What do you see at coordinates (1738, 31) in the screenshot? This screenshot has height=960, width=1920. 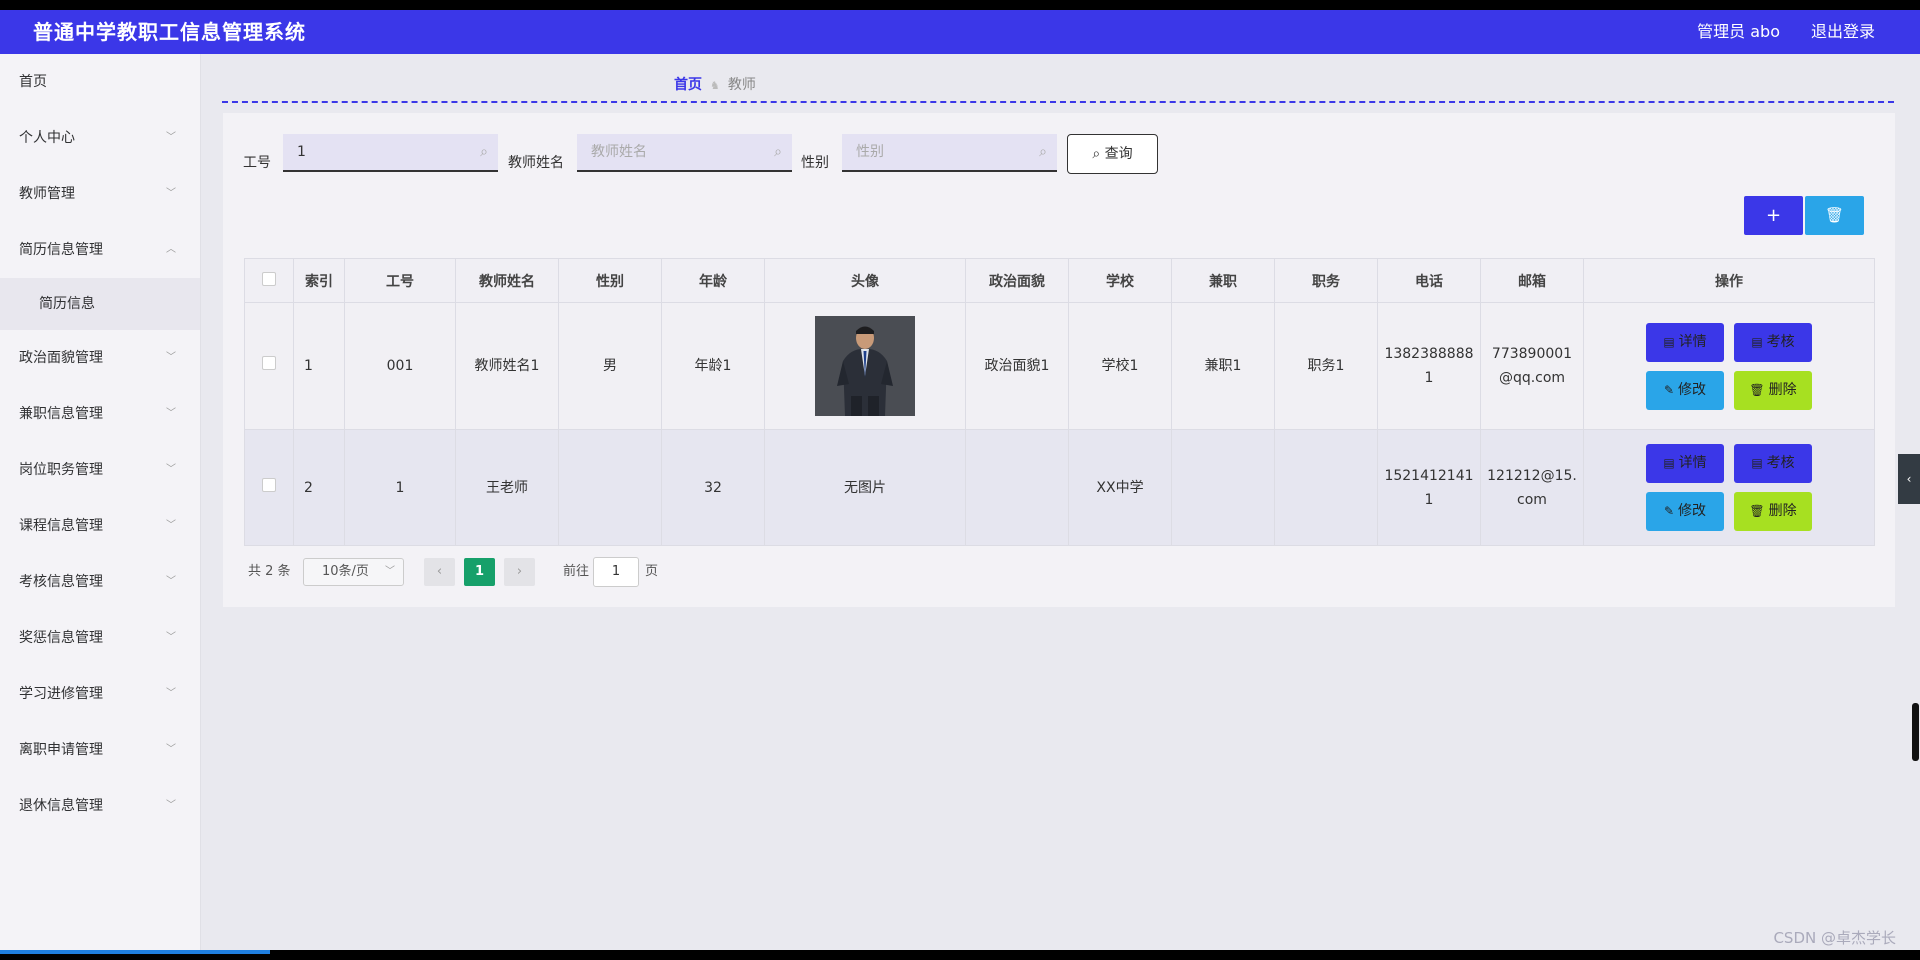 I see `admin-user-label: 管理员 abo` at bounding box center [1738, 31].